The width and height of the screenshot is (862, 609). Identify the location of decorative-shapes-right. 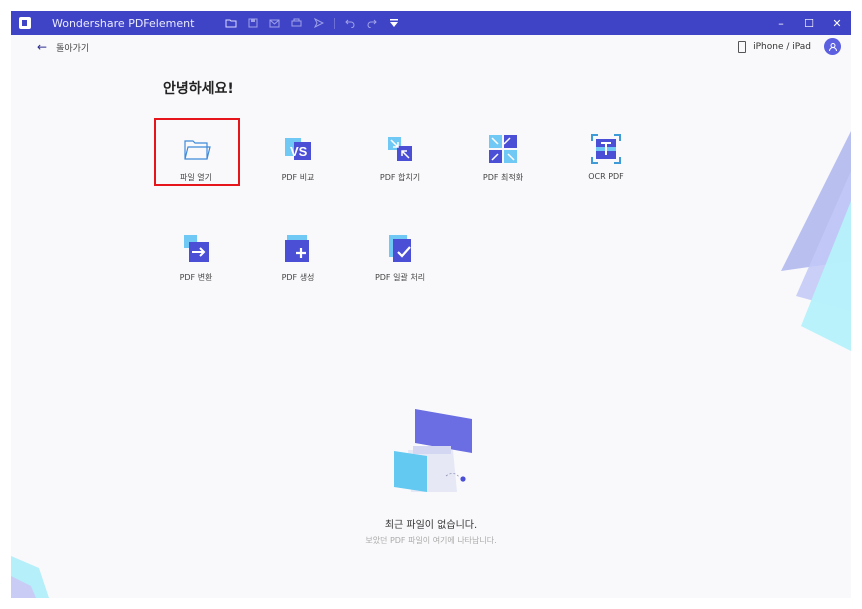
(816, 241).